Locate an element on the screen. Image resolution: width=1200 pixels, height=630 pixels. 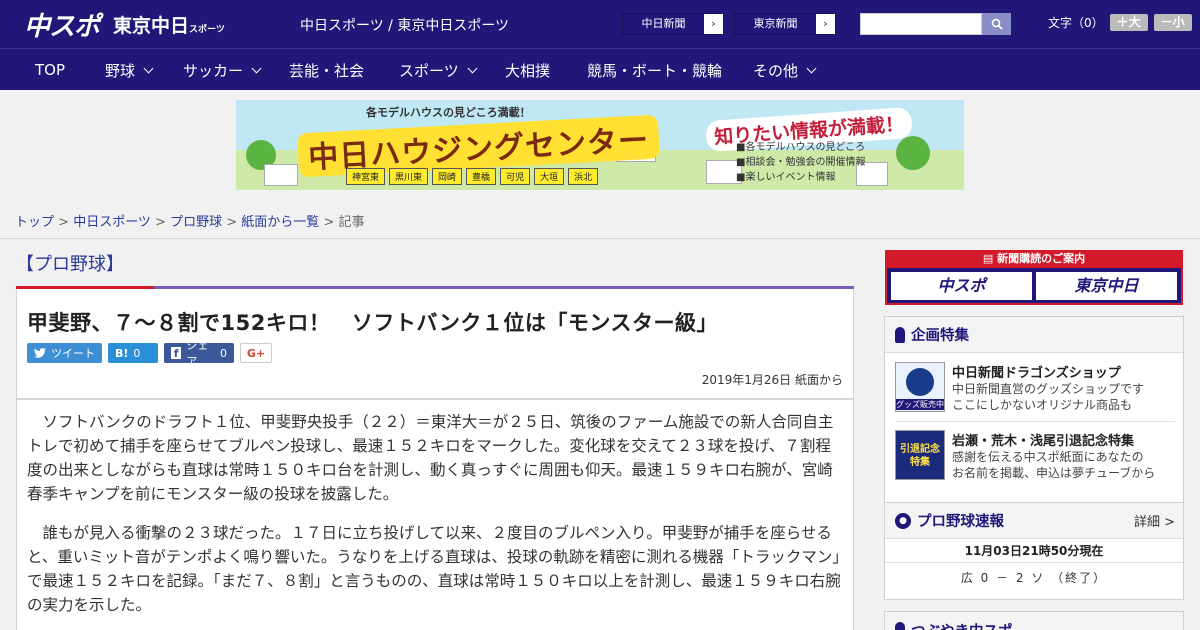
breadcrumb-top: トップ is located at coordinates (34, 222).